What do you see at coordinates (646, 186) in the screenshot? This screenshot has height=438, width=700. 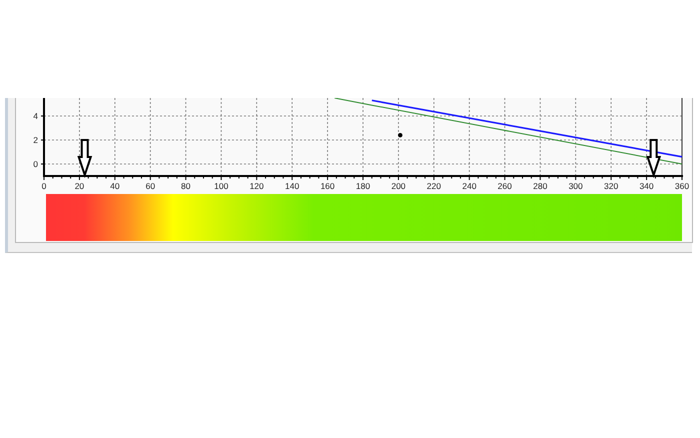 I see `axis-tick-label: 340` at bounding box center [646, 186].